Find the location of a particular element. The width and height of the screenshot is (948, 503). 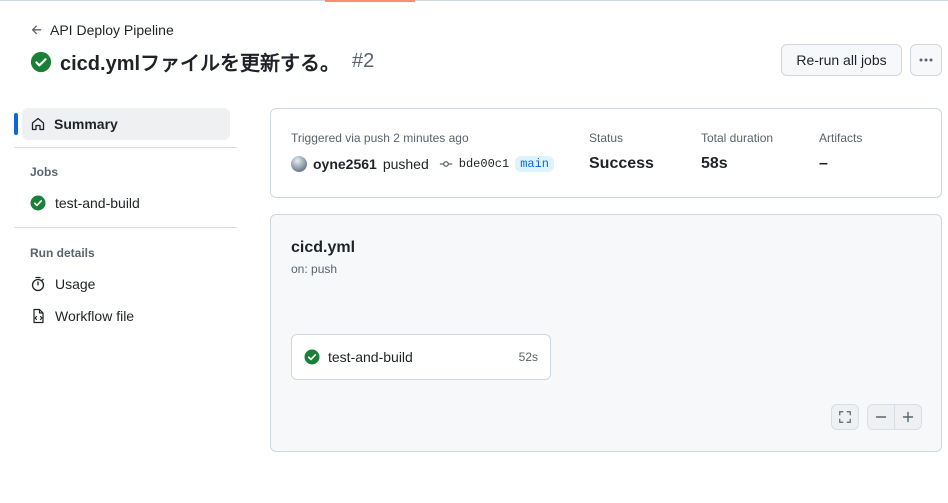

page-title: cicd.ymlファイルを更新する。 is located at coordinates (200, 64).